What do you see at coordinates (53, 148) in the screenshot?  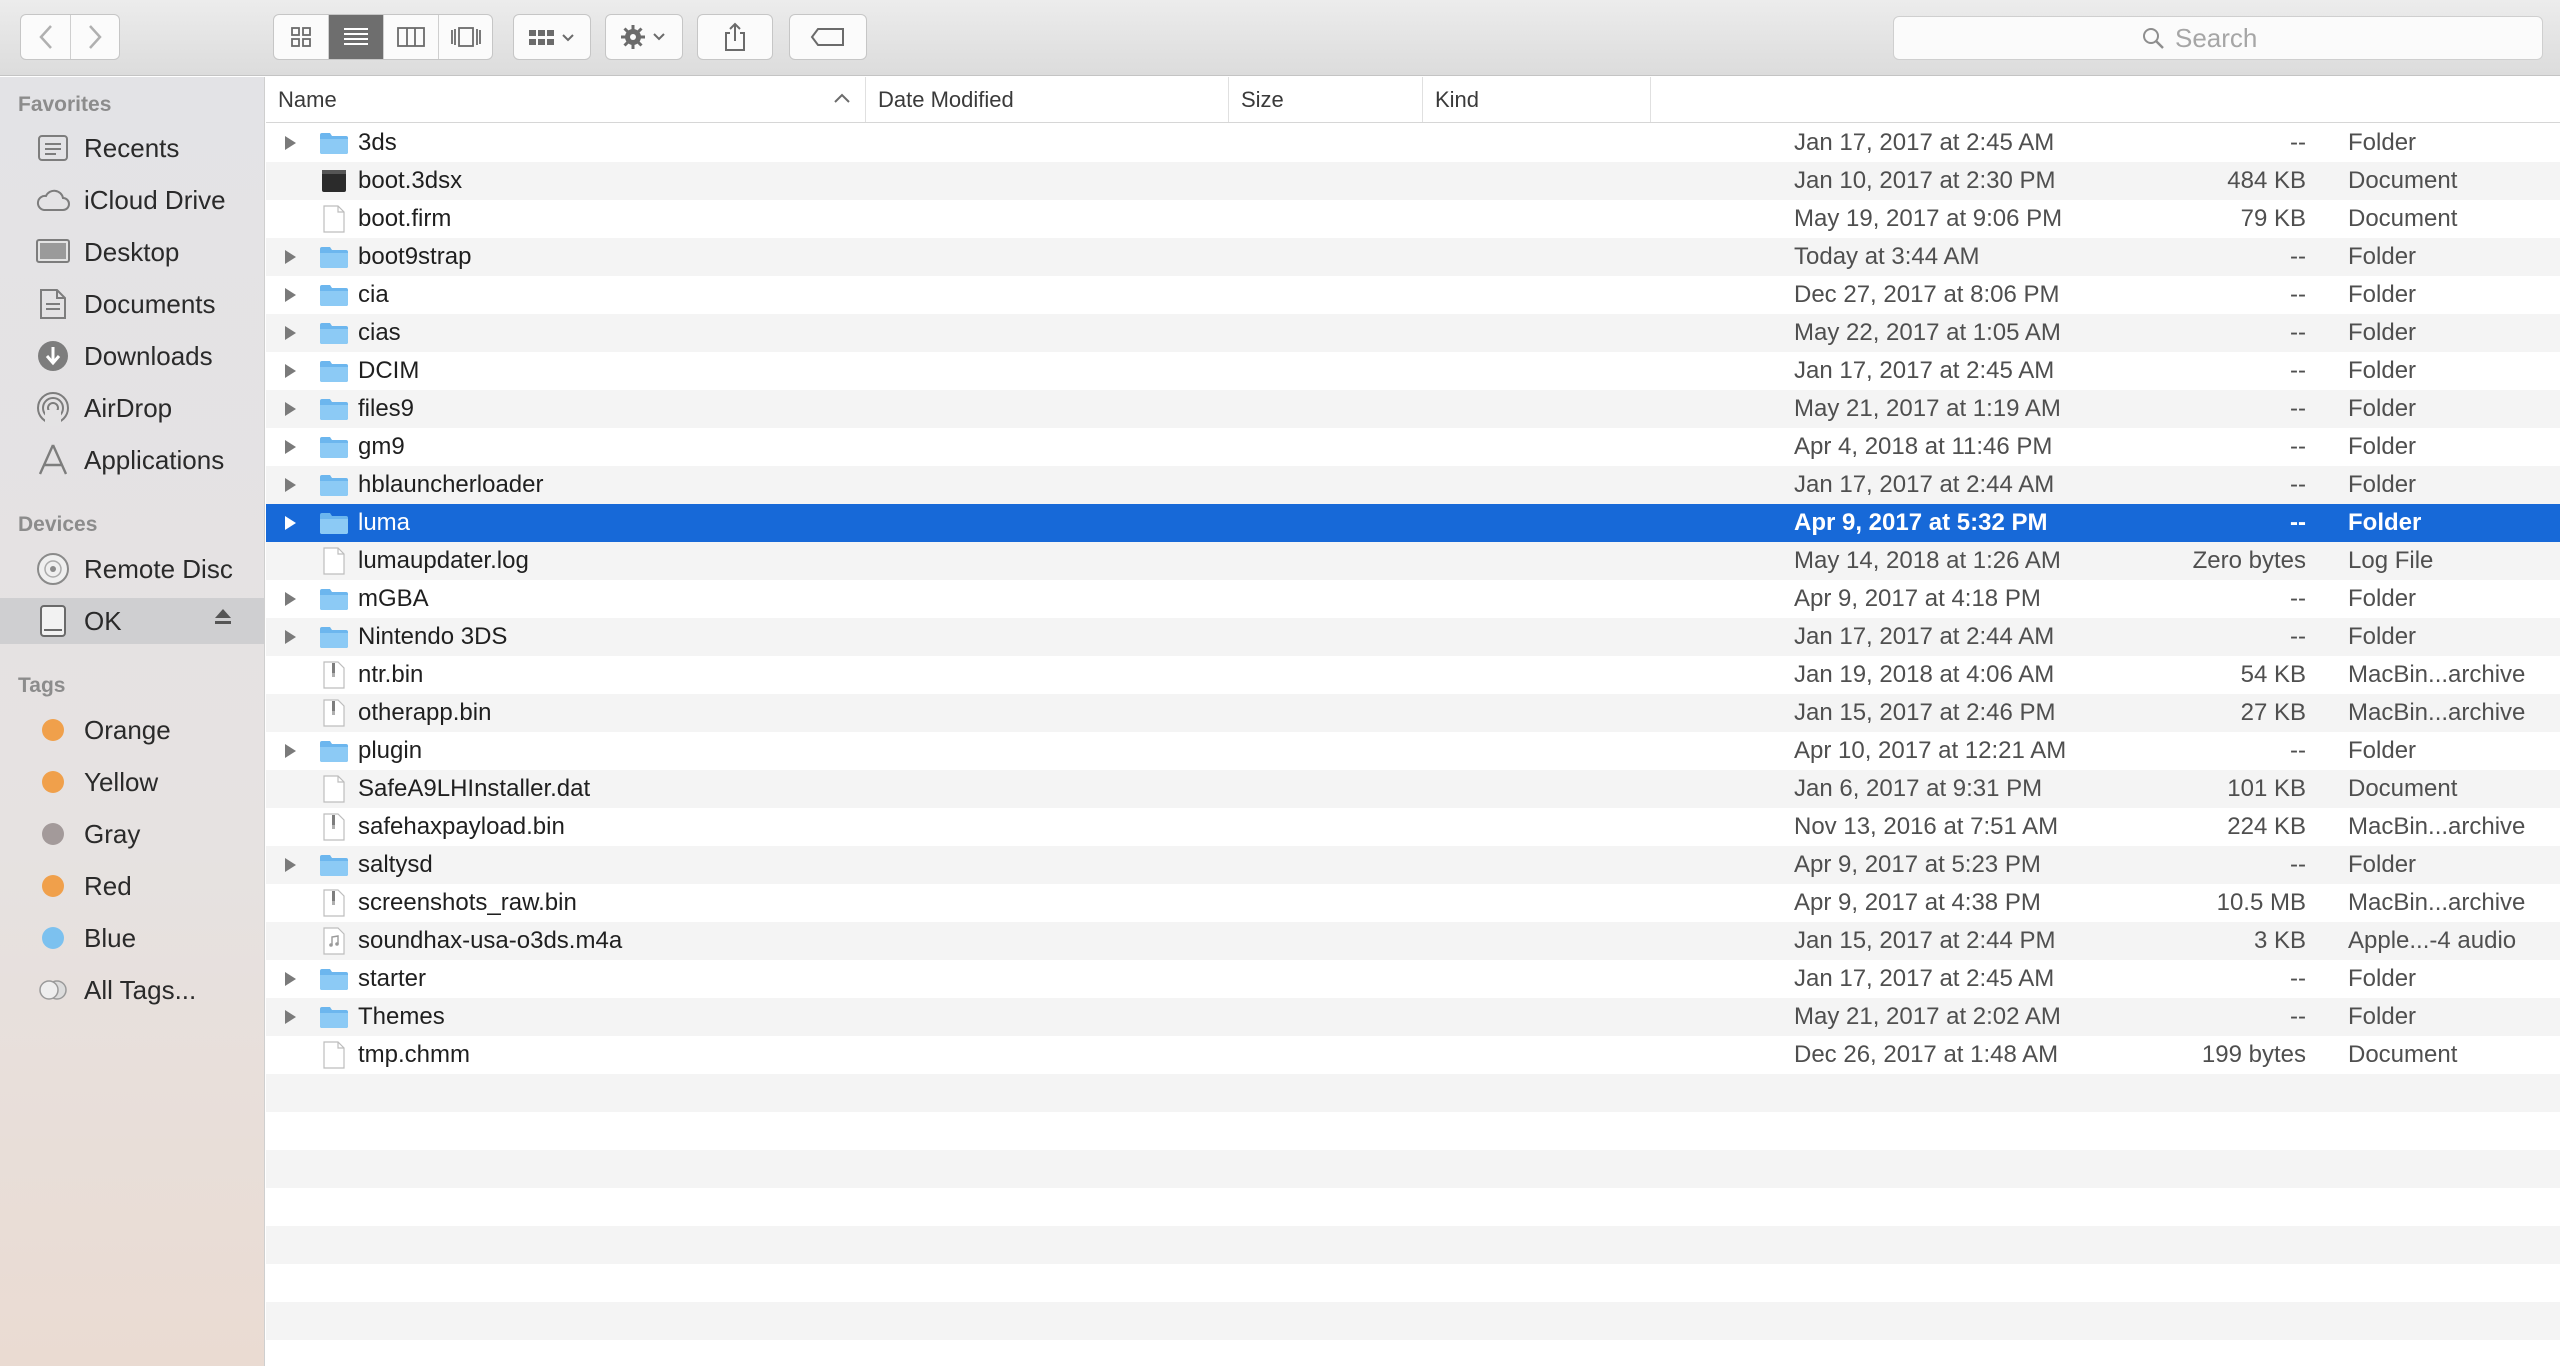 I see `recents-icon` at bounding box center [53, 148].